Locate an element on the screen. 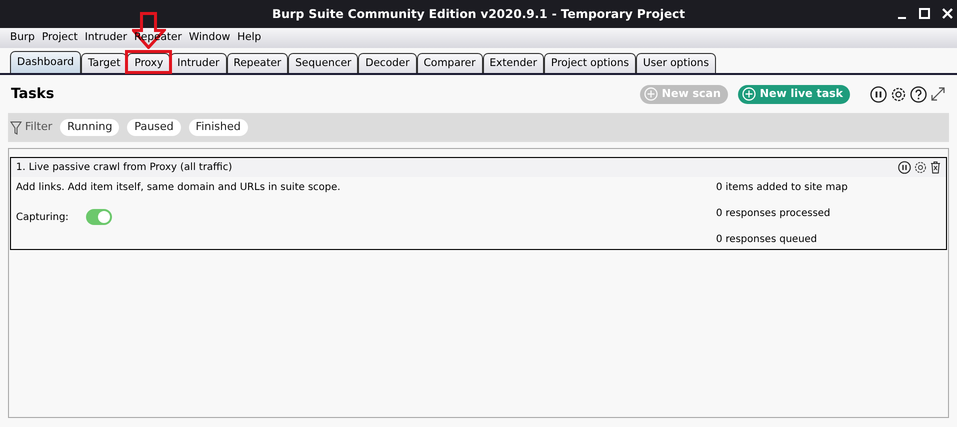 This screenshot has height=427, width=957. filter-label: Filter is located at coordinates (38, 127).